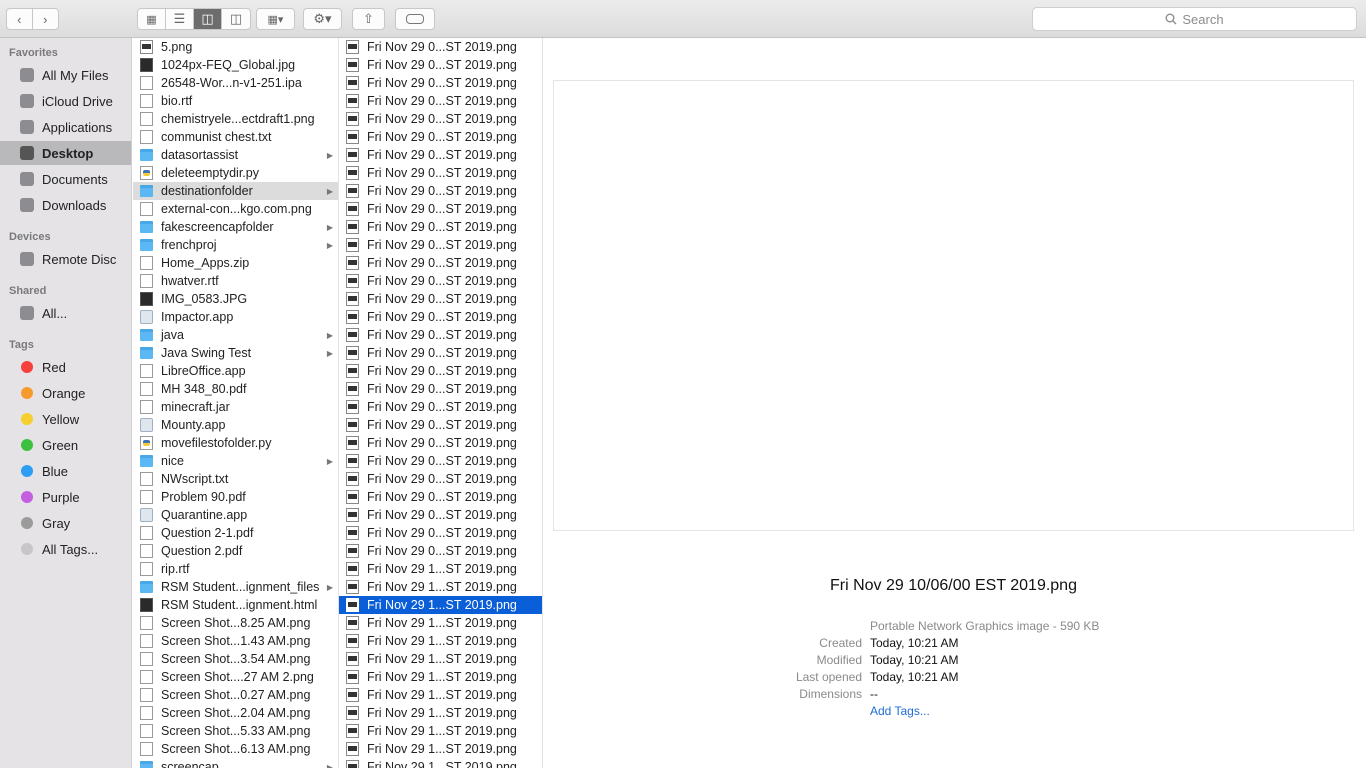  I want to click on file-row: minecraft.jar, so click(235, 407).